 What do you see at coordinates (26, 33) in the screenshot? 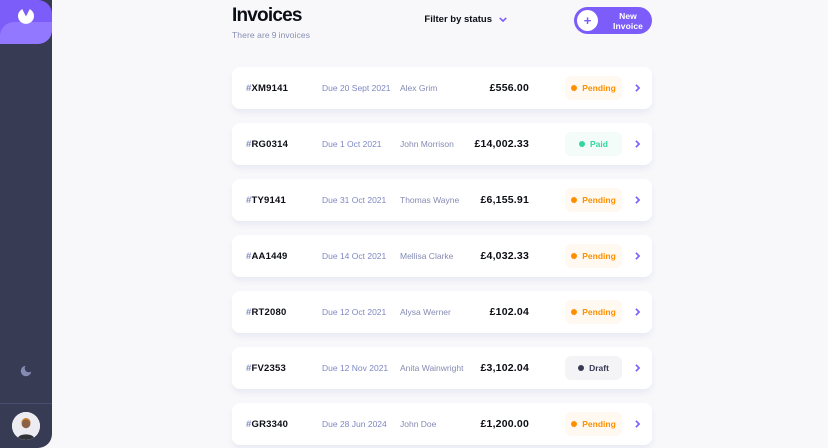
I see `logo-background-shape` at bounding box center [26, 33].